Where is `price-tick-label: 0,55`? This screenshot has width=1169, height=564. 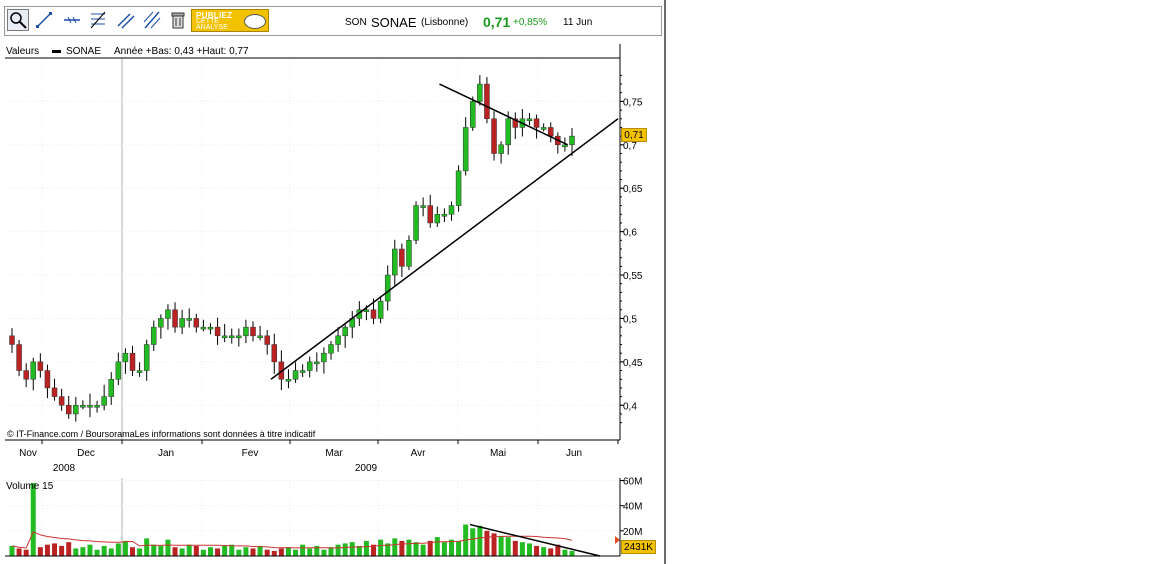 price-tick-label: 0,55 is located at coordinates (633, 276).